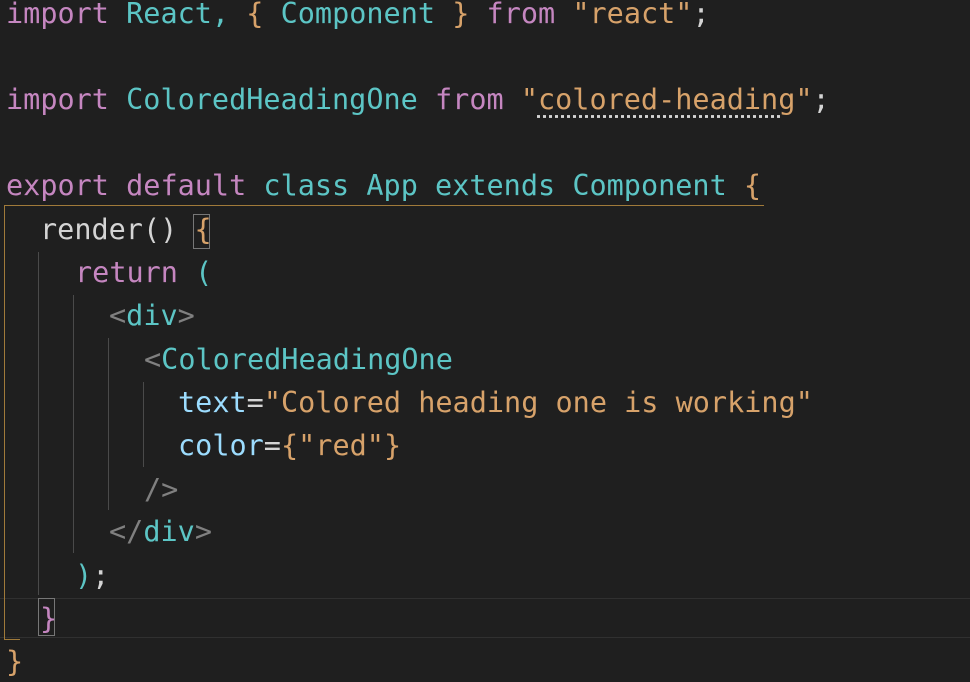 This screenshot has height=682, width=970. I want to click on paren-open: (, so click(204, 272).